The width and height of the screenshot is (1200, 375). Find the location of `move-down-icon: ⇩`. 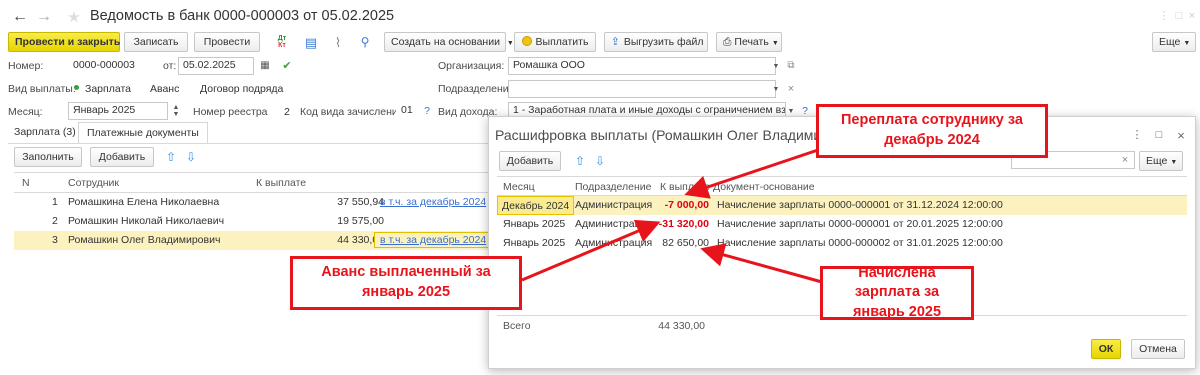

move-down-icon: ⇩ is located at coordinates (191, 157).